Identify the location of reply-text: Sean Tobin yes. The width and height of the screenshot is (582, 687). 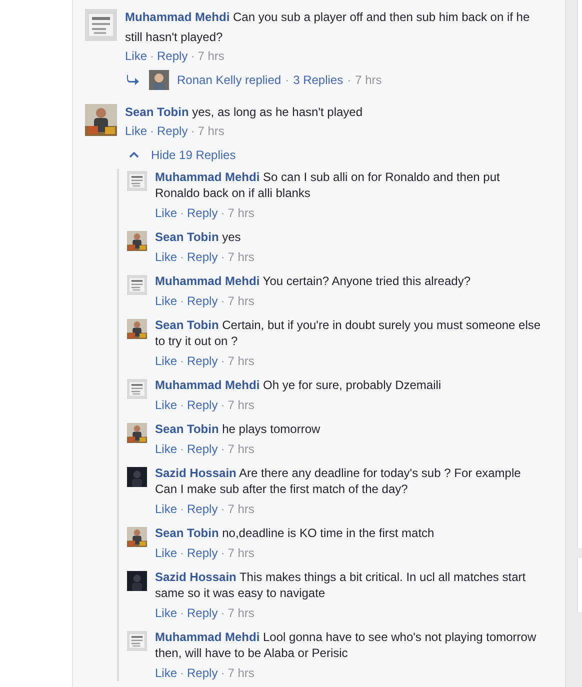
(198, 237).